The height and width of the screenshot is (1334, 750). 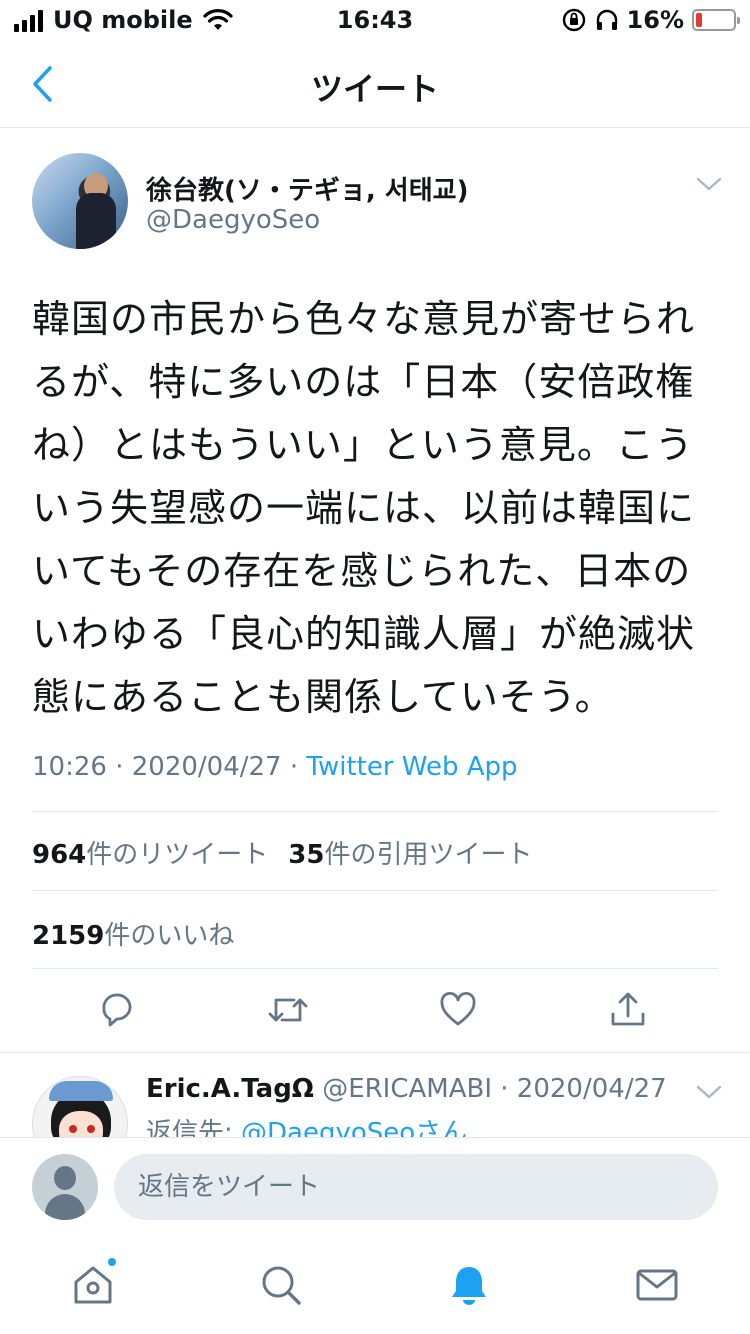 I want to click on tweet-meta: 10:26 · 2020/04/27 · Twitter Web App, so click(x=275, y=767).